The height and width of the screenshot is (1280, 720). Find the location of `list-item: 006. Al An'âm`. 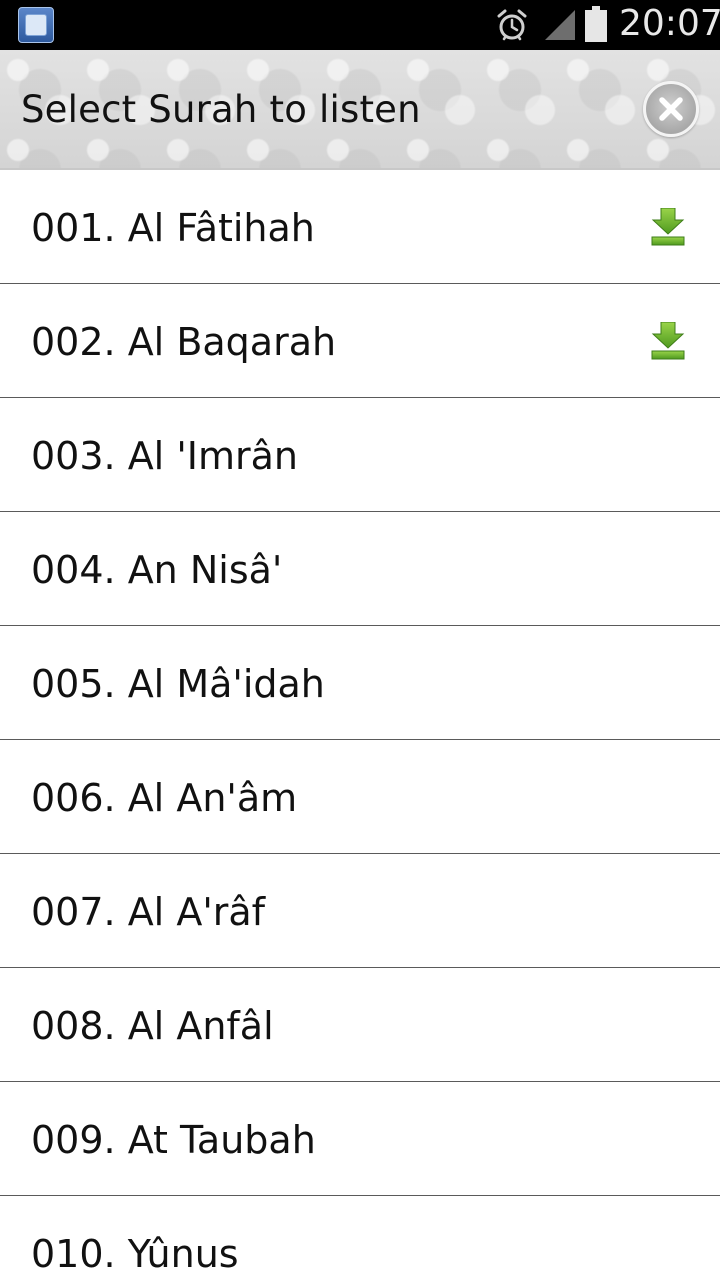

list-item: 006. Al An'âm is located at coordinates (360, 797).